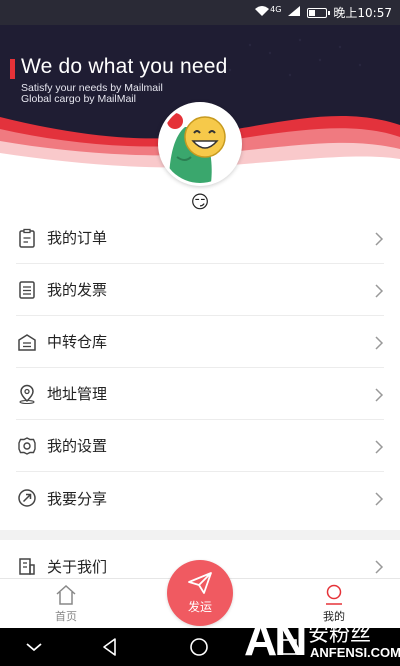 Image resolution: width=400 pixels, height=666 pixels. What do you see at coordinates (78, 99) in the screenshot?
I see `banner-subline-2: Global cargo by MailMail` at bounding box center [78, 99].